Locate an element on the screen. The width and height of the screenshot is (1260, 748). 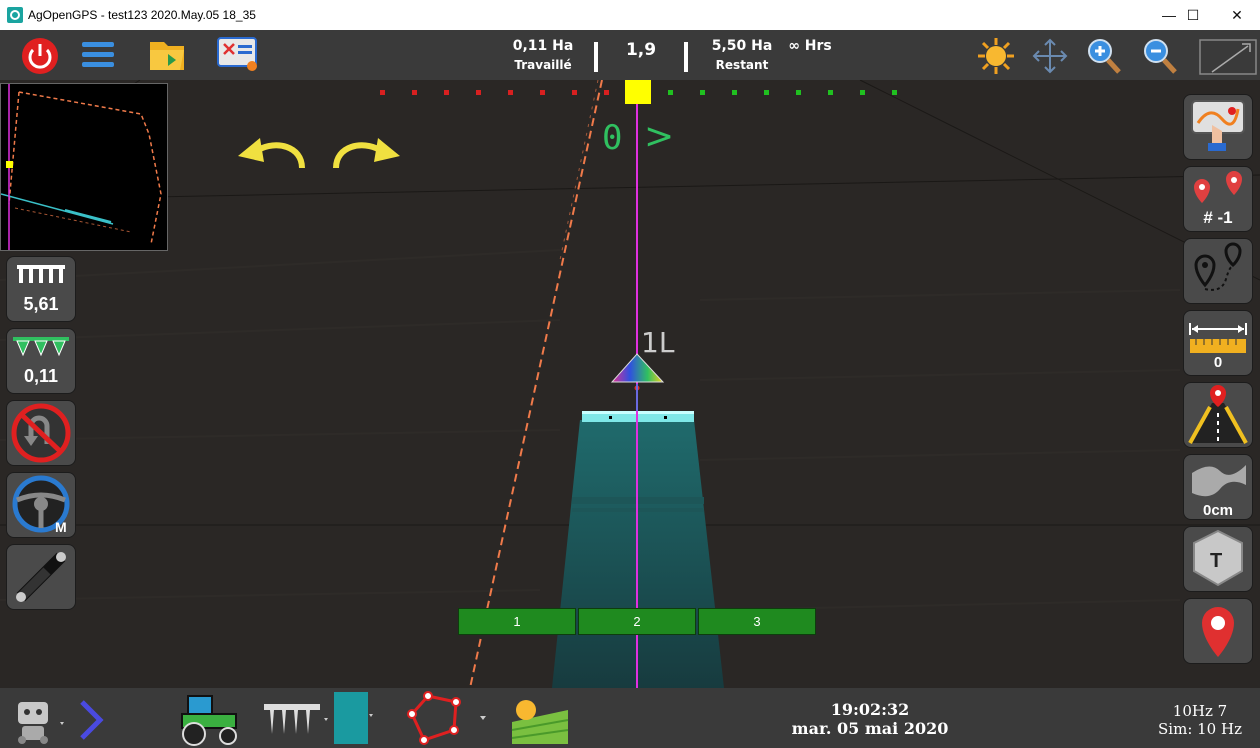
road-pin-icon is located at coordinates (1218, 414).